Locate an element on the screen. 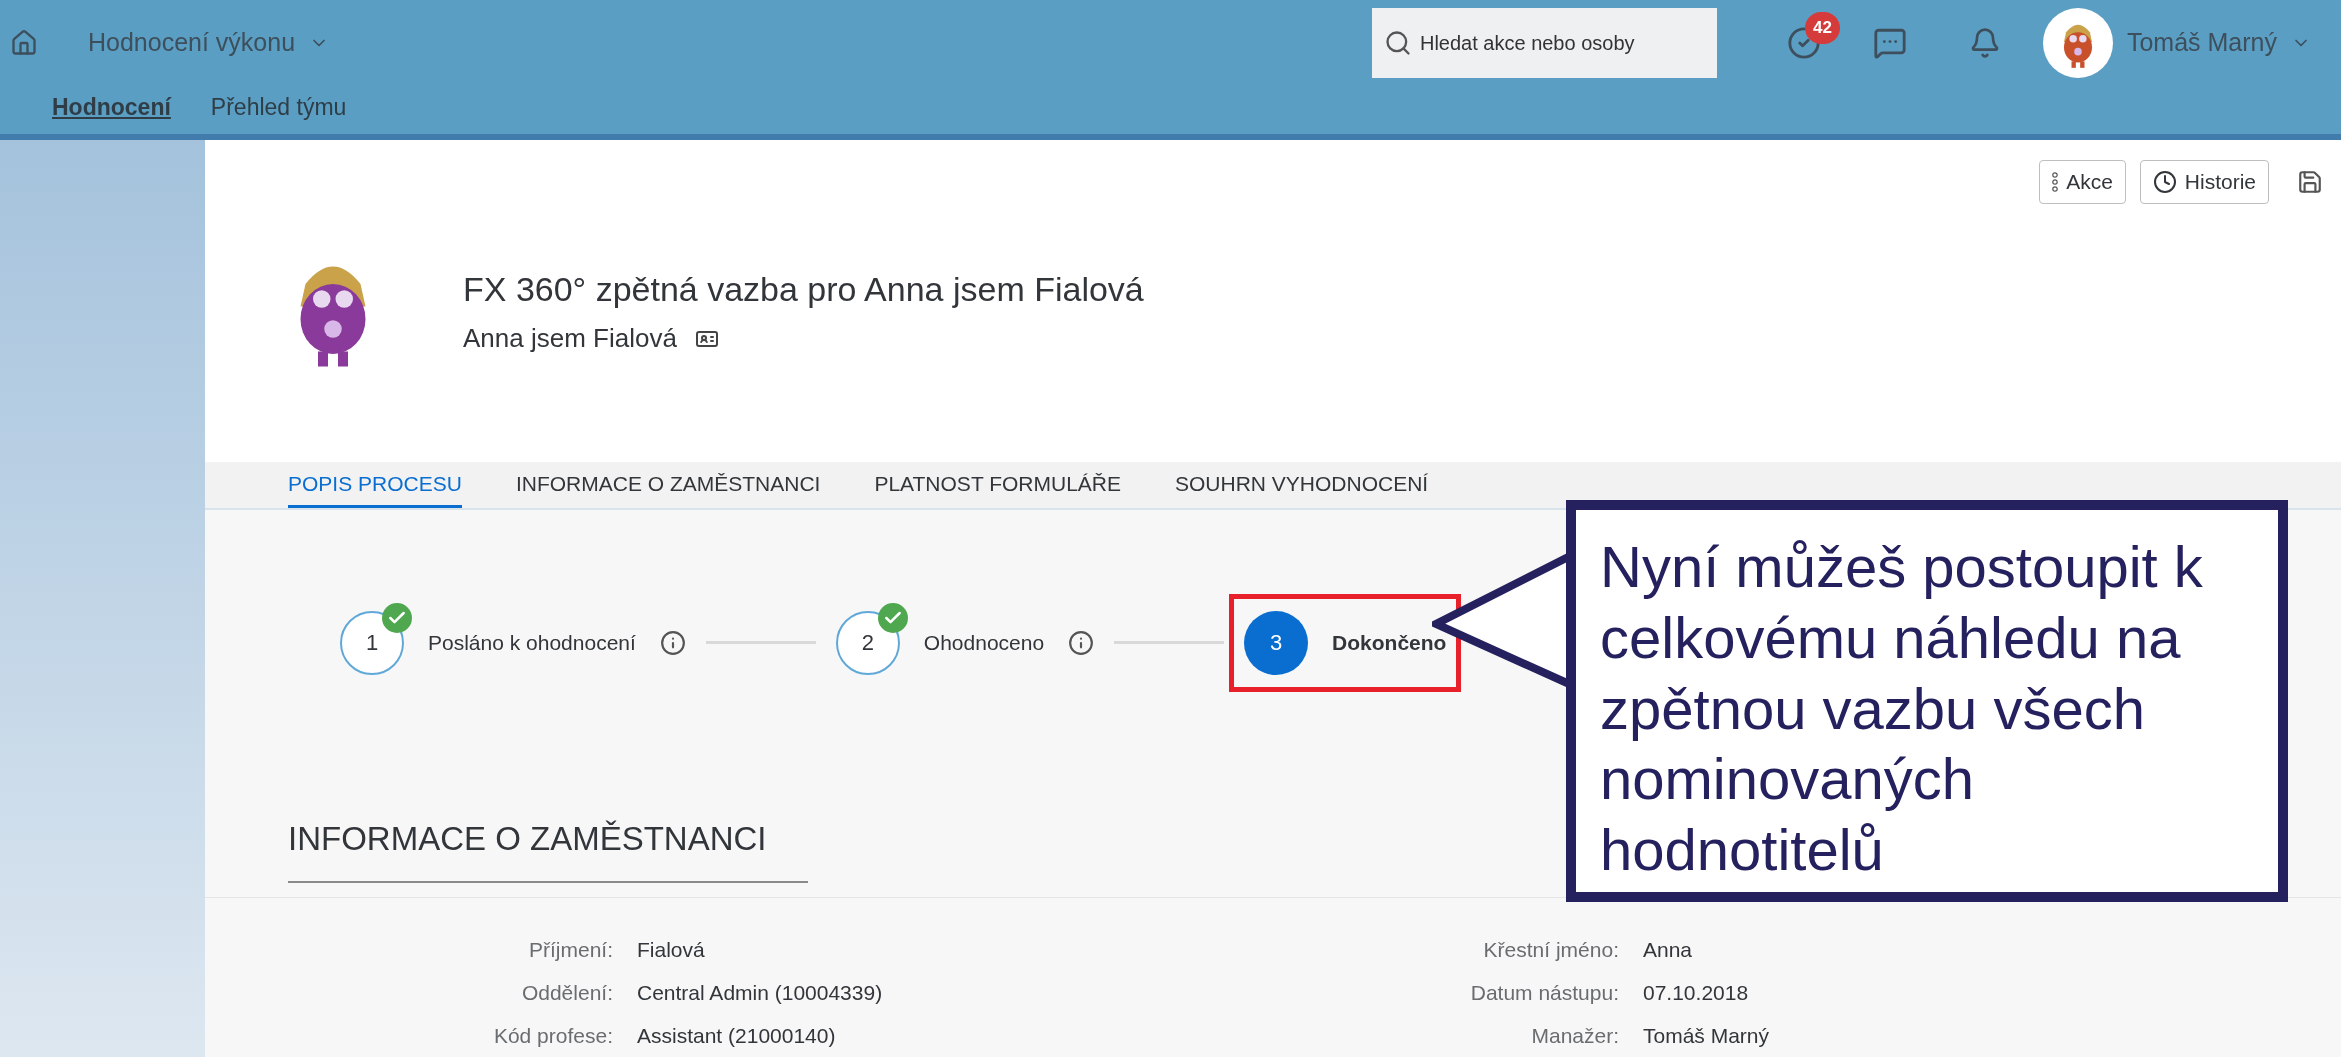 This screenshot has width=2341, height=1057. search-field: Hledat akce nebo osoby is located at coordinates (1544, 43).